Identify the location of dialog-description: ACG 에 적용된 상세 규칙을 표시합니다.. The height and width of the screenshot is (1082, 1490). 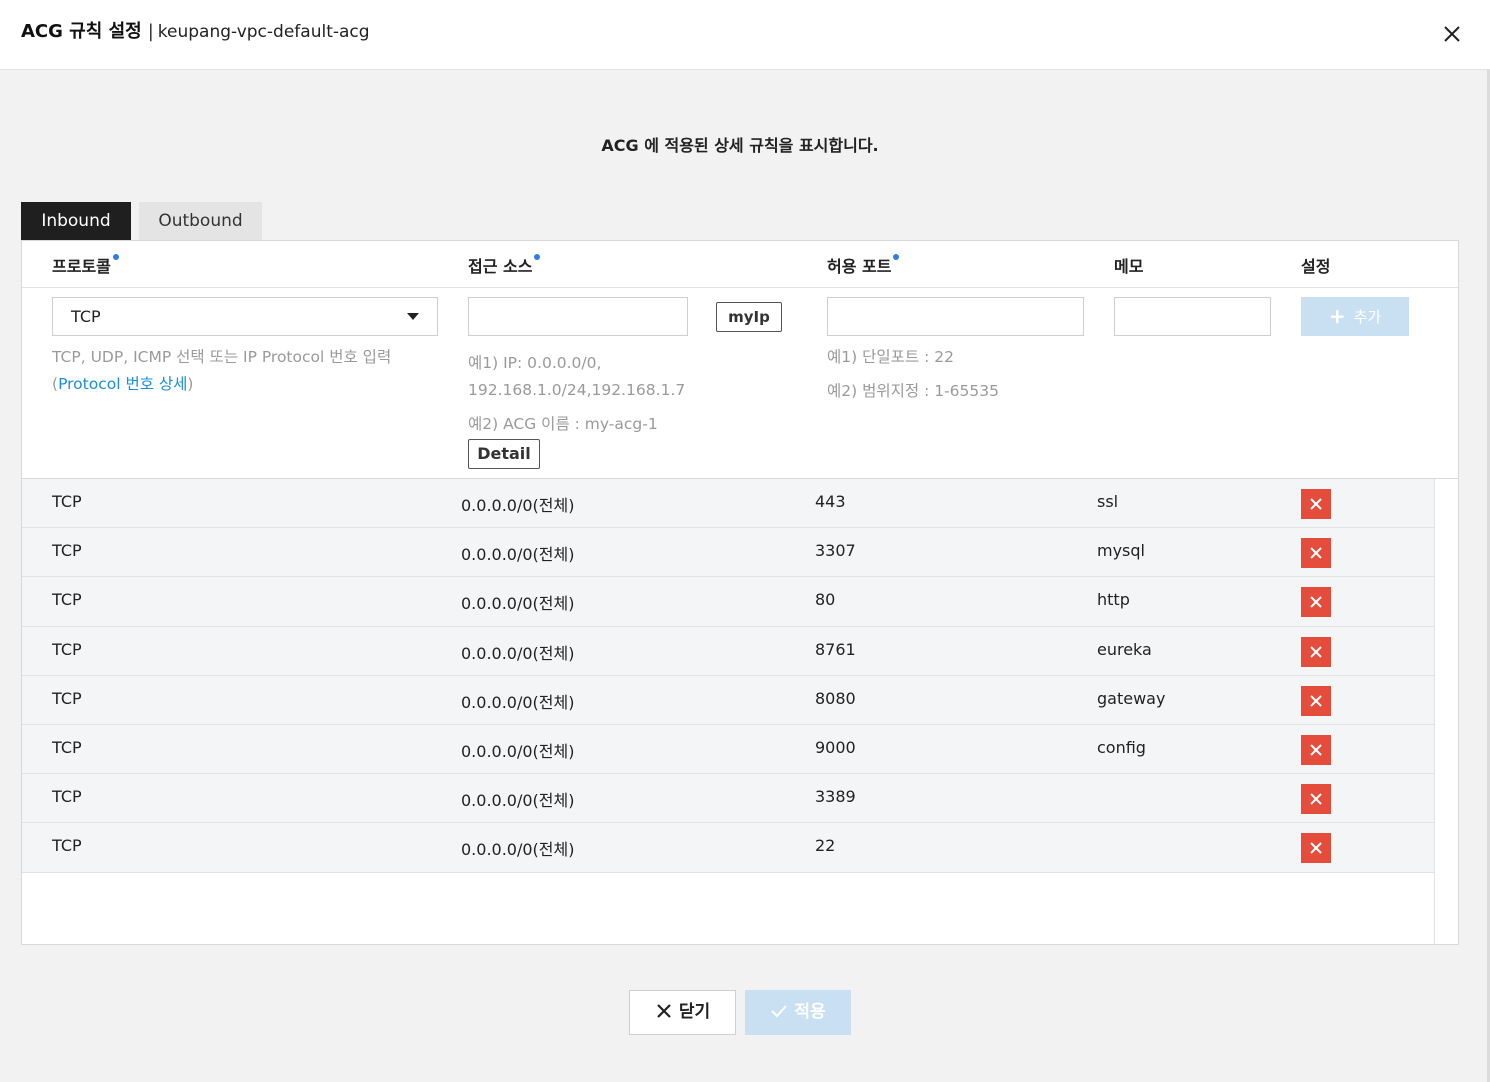
(740, 145).